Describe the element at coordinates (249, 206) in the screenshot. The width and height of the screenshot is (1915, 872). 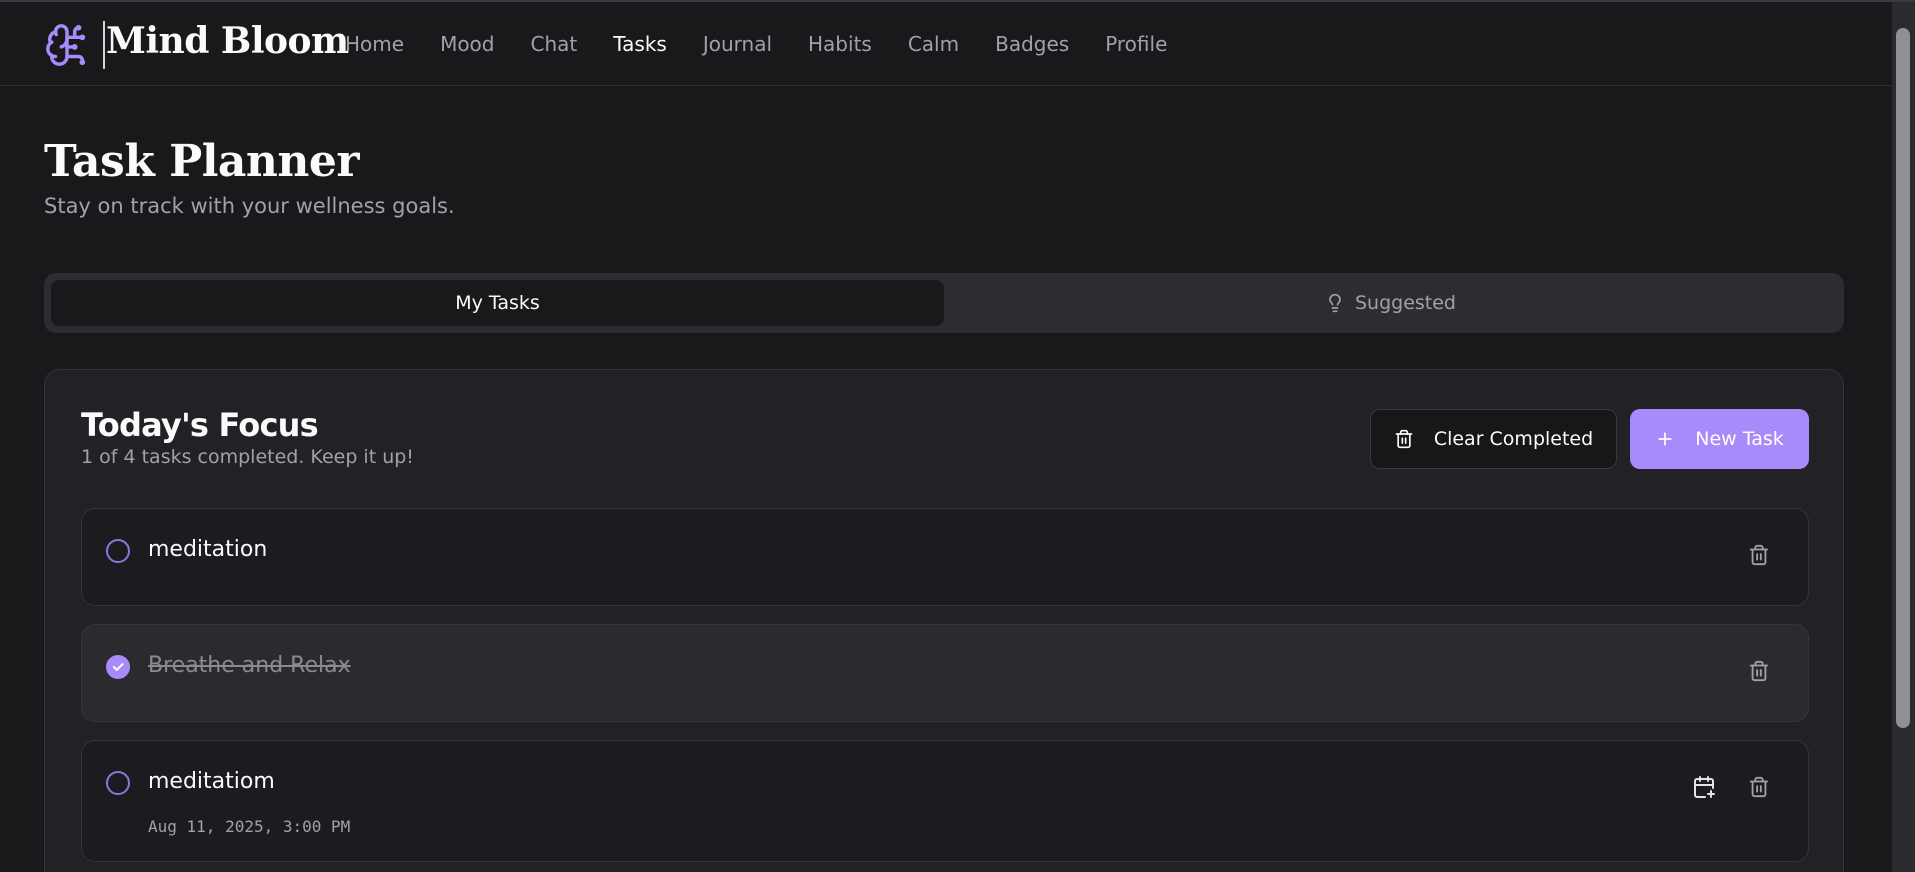
I see `page-subtitle: Stay on track with your wellness goals.` at that location.